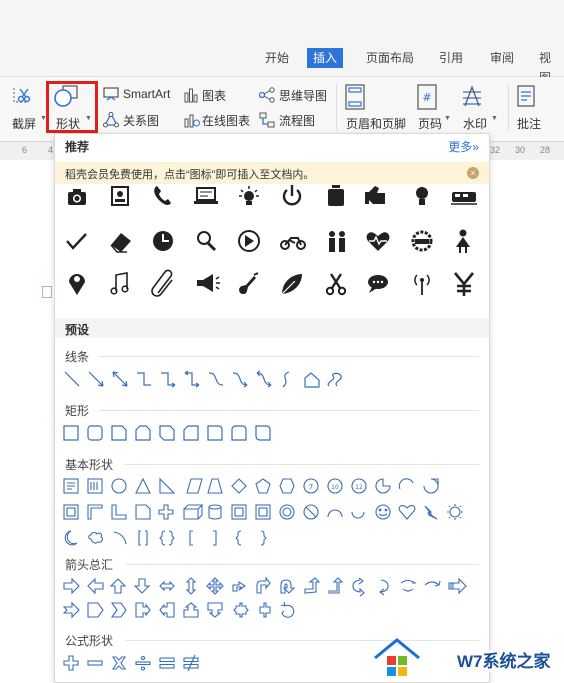 The height and width of the screenshot is (683, 564). Describe the element at coordinates (194, 486) in the screenshot. I see `parallelogram-shape` at that location.